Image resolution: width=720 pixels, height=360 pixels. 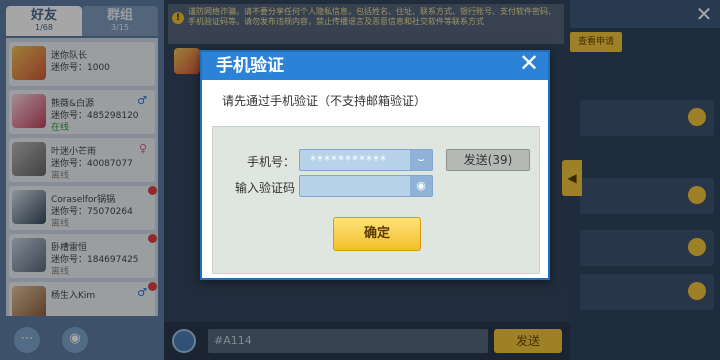 What do you see at coordinates (421, 186) in the screenshot?
I see `eye-icon: ◉` at bounding box center [421, 186].